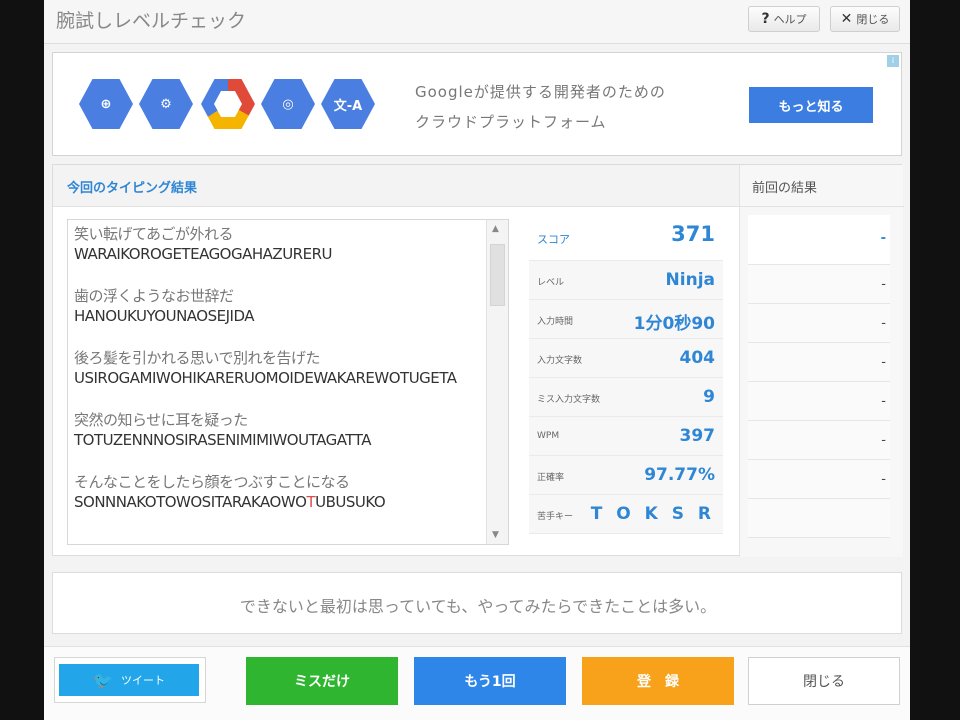 The image size is (960, 720). I want to click on lyrics-scrollbar: ▲ ▼, so click(497, 382).